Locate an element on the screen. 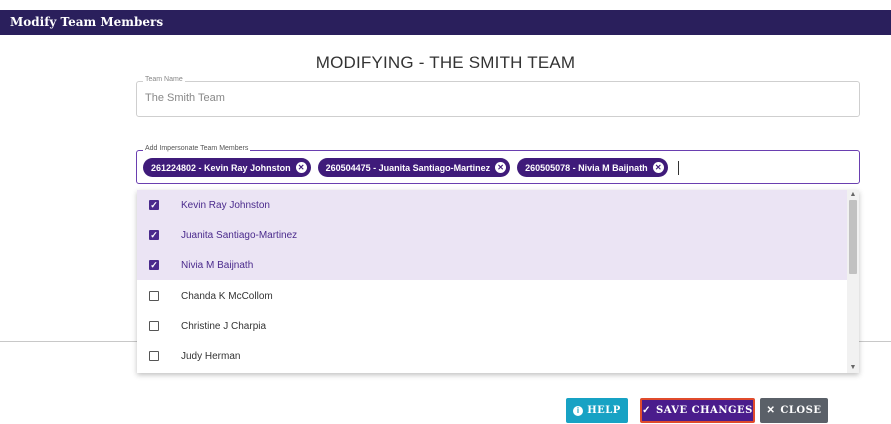 The width and height of the screenshot is (891, 424). window-titlebar: Modify Team Members is located at coordinates (445, 22).